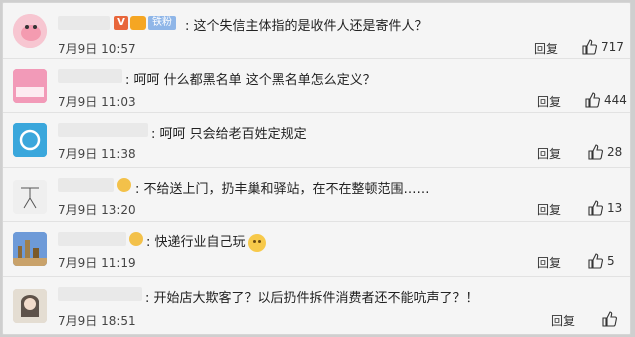  Describe the element at coordinates (256, 242) in the screenshot. I see `sweat-smile-emoji-icon` at that location.